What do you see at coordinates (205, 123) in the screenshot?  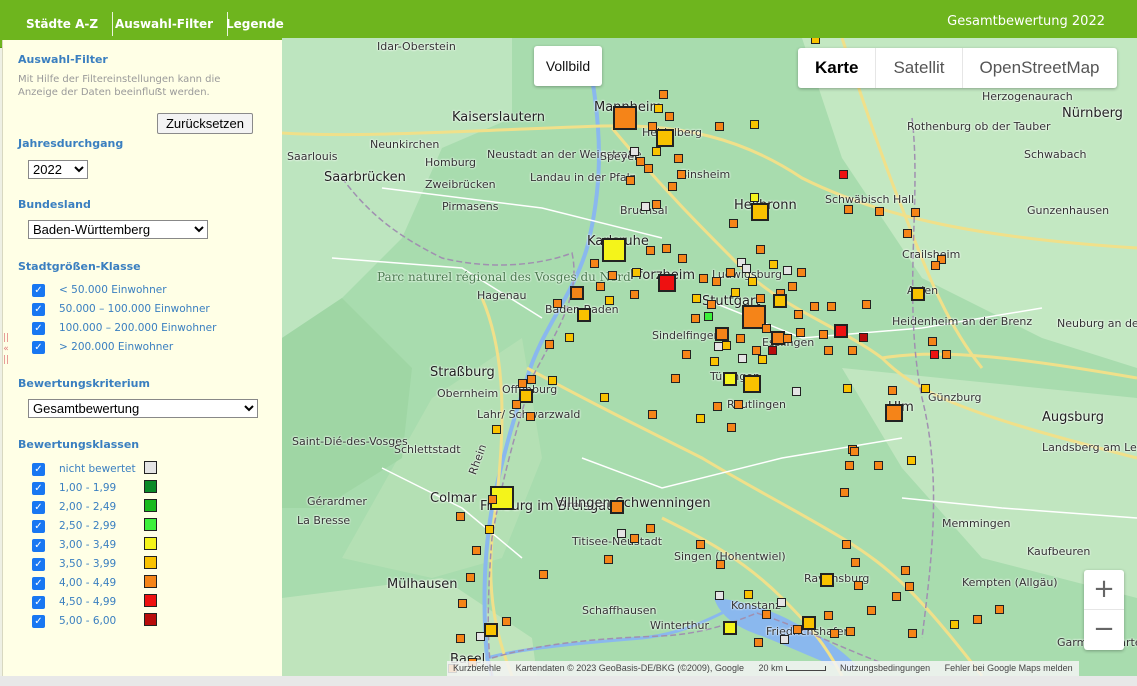 I see `reset-button: Zurücksetzen` at bounding box center [205, 123].